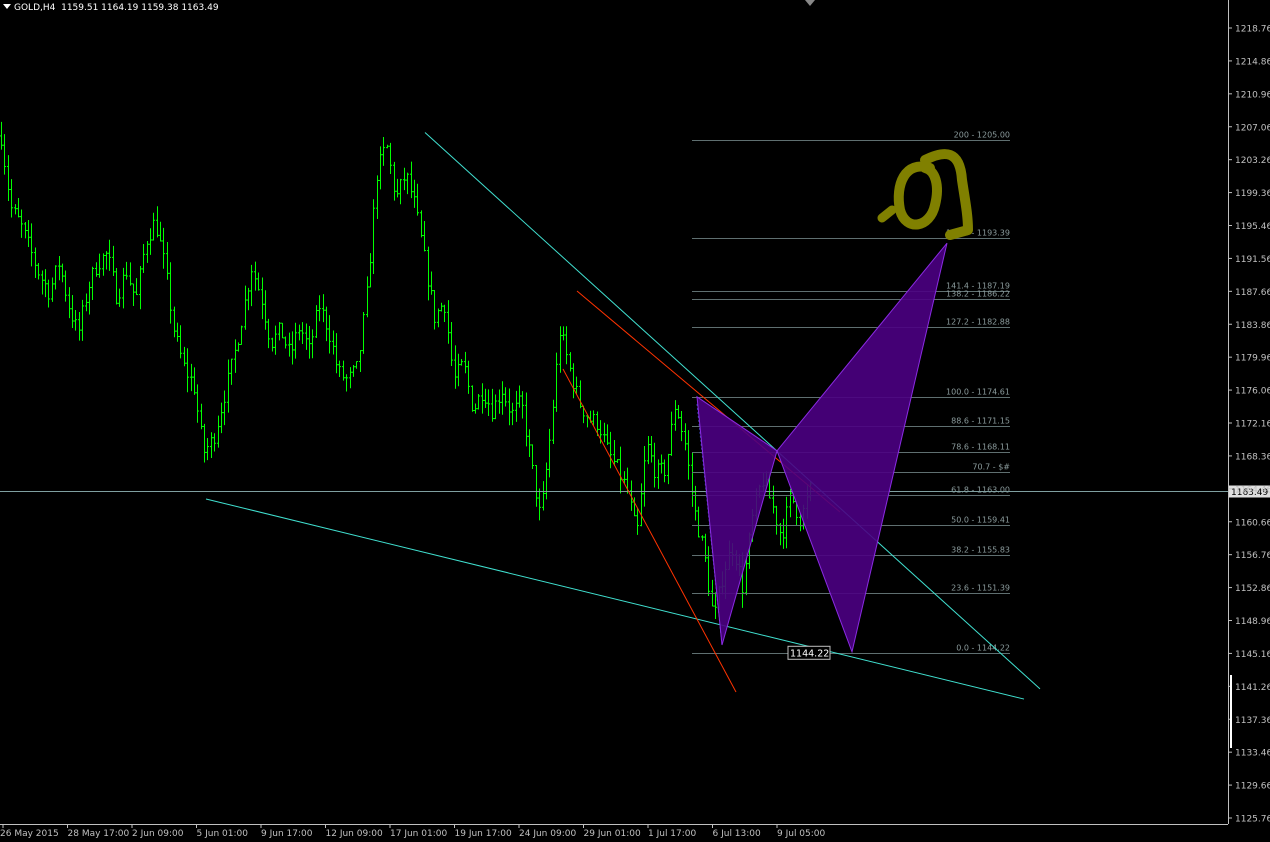  What do you see at coordinates (1252, 787) in the screenshot?
I see `y-tick-label: 1129.66` at bounding box center [1252, 787].